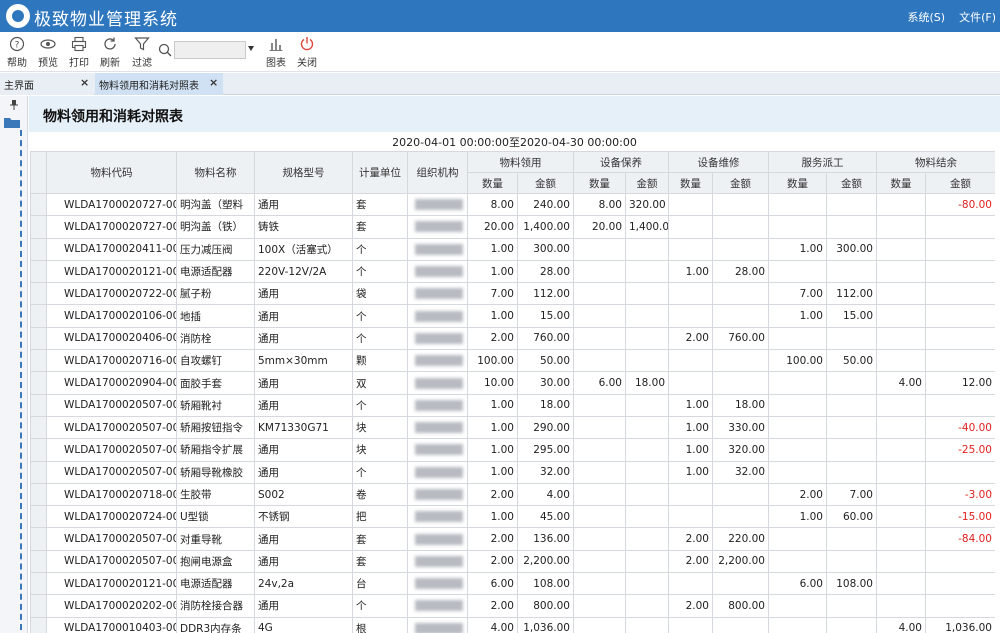 The height and width of the screenshot is (633, 1000). I want to click on tab-report: 物料领用和消耗对照表 ×, so click(159, 84).